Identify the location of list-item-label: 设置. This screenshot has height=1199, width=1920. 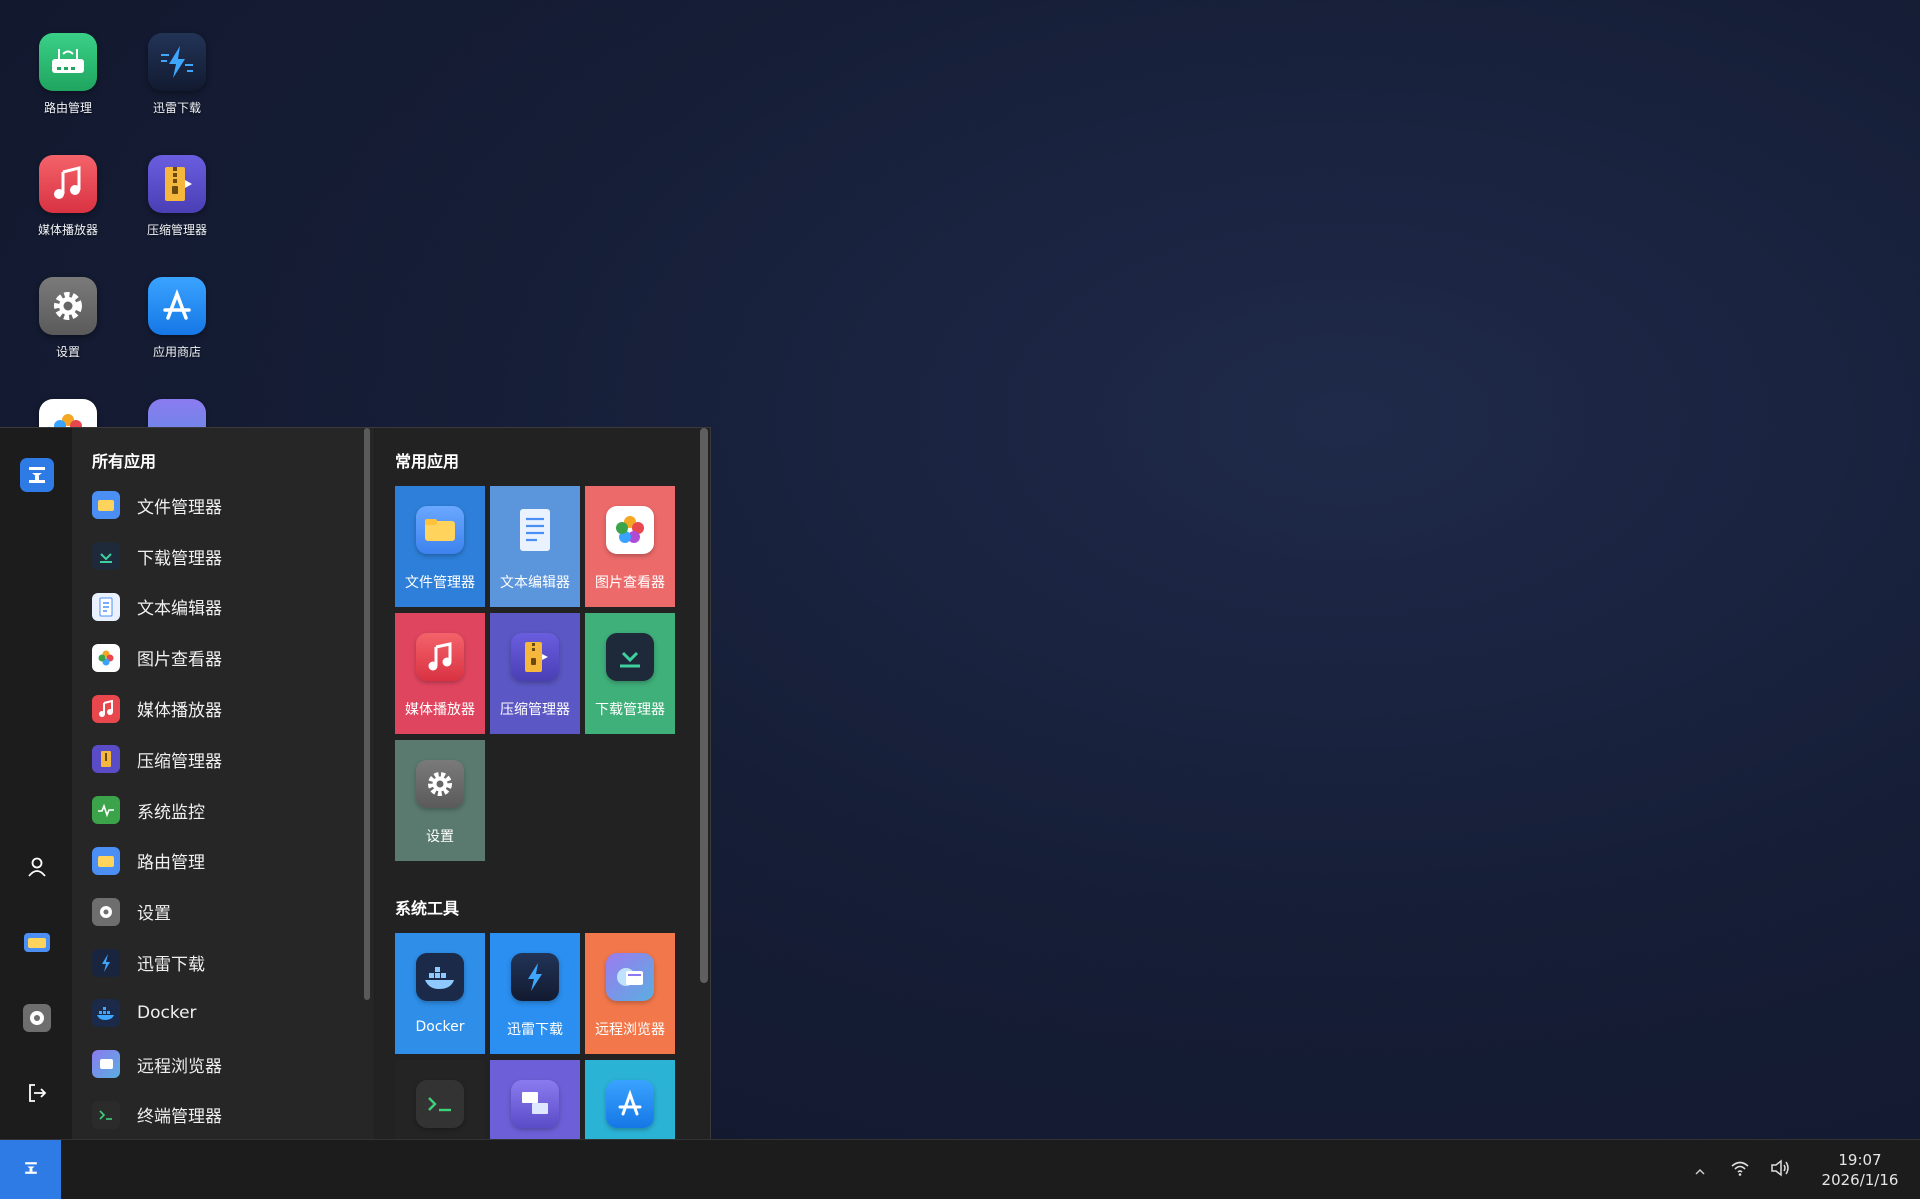
(154, 914).